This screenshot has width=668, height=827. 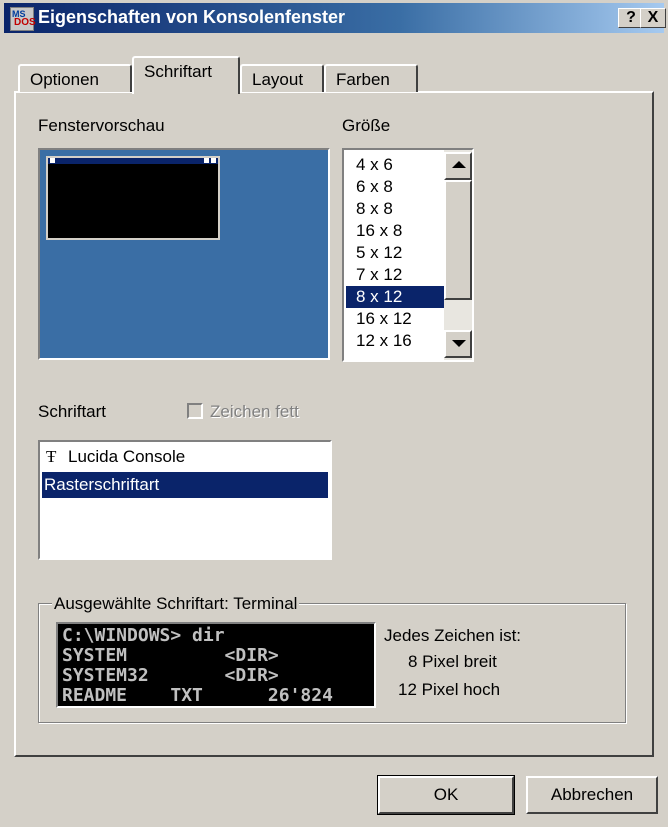 I want to click on preview-console-titlebar, so click(x=133, y=161).